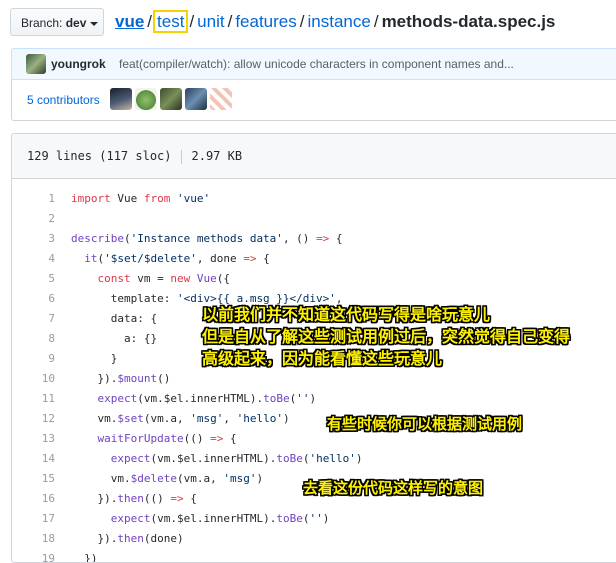  Describe the element at coordinates (114, 338) in the screenshot. I see `code-text: a: {}` at that location.